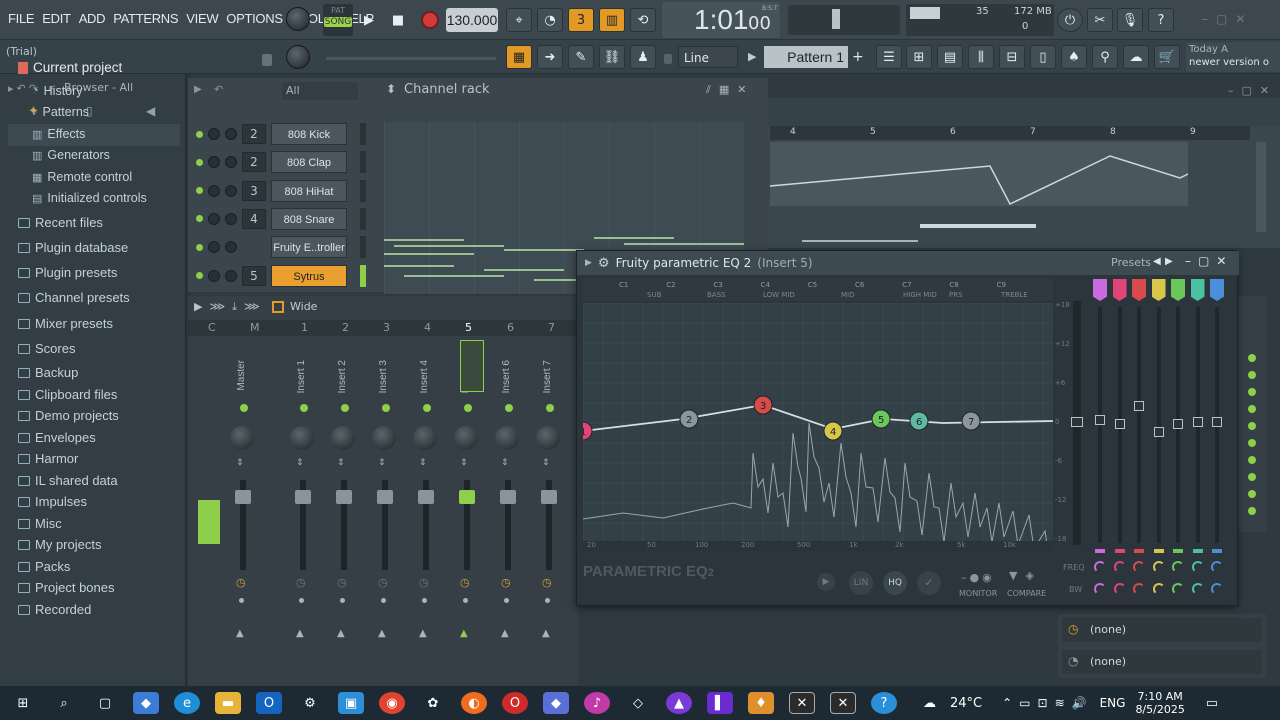  I want to click on browser-item-packs: Packs, so click(44, 566).